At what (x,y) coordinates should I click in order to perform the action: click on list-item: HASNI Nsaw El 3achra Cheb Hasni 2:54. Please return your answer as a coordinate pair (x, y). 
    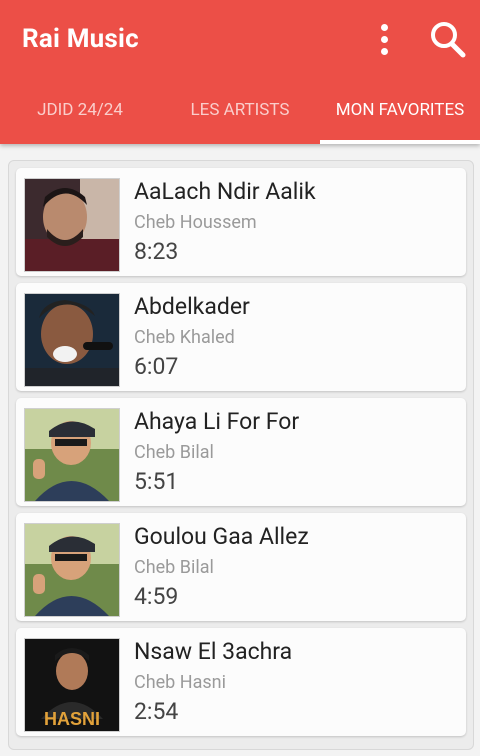
    Looking at the image, I should click on (241, 682).